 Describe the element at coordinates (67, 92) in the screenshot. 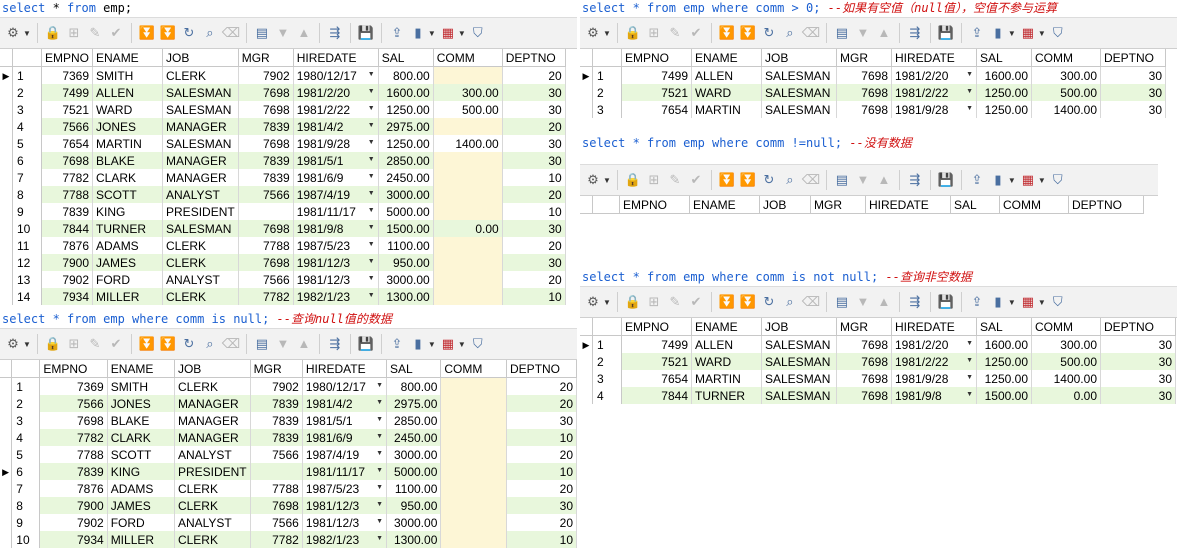

I see `cell-empno: 7499` at that location.